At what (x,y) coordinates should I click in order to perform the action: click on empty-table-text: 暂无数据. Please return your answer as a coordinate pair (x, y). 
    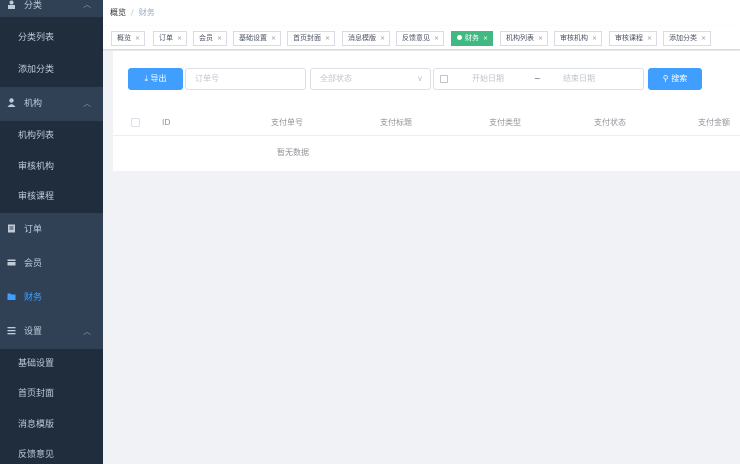
    Looking at the image, I should click on (293, 152).